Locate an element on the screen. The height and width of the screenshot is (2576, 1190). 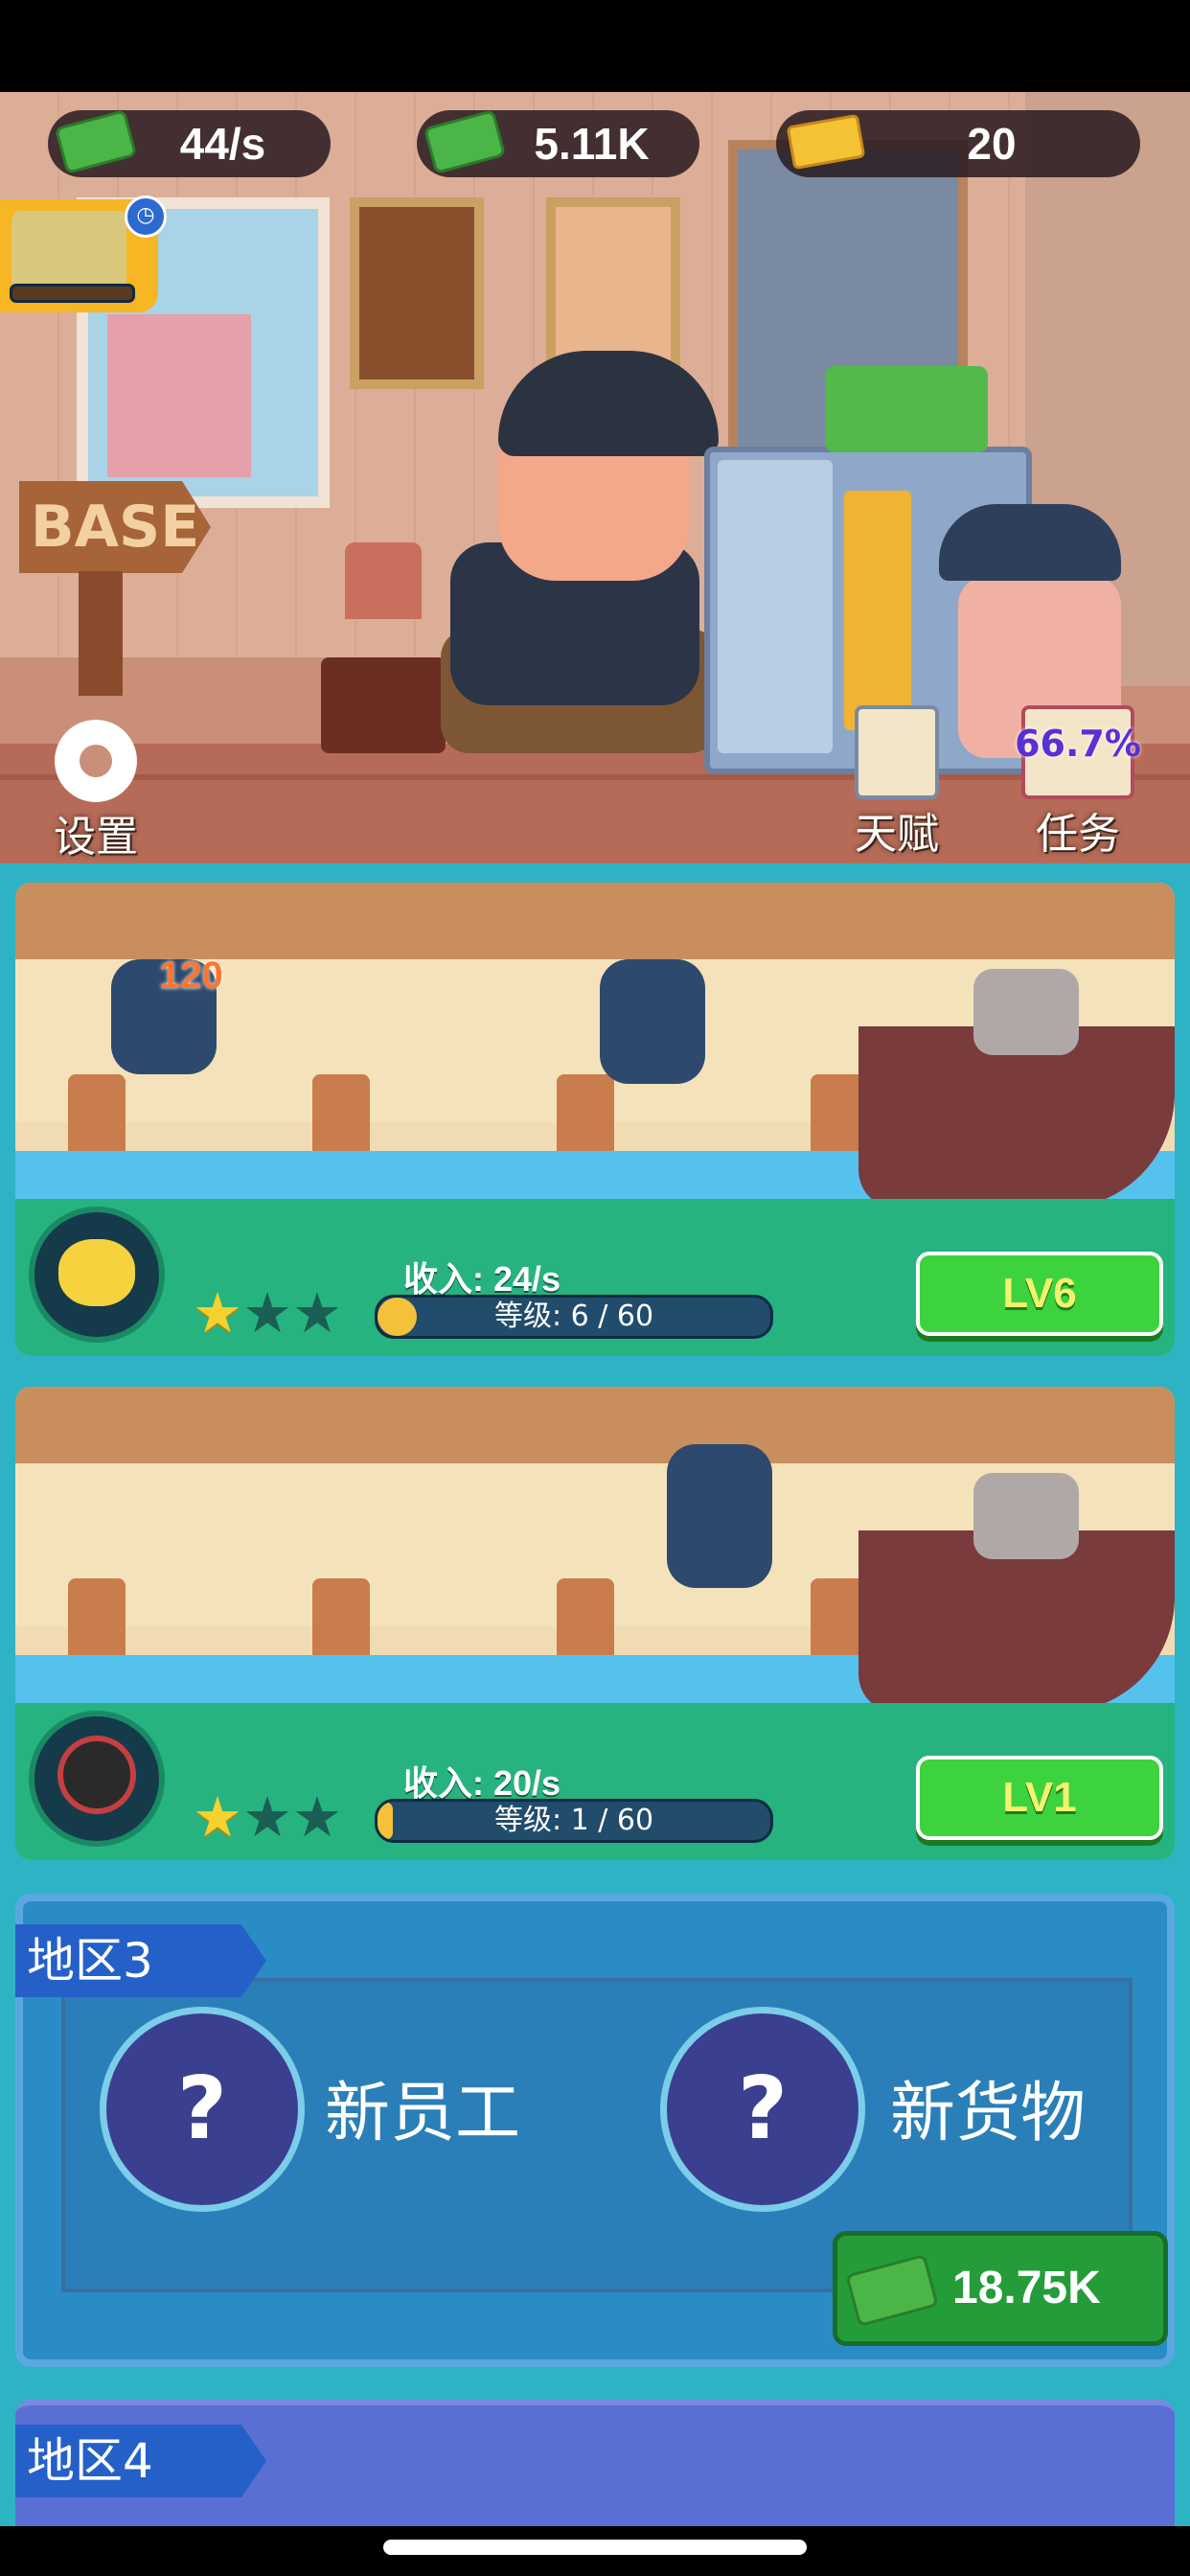
briefcase-timer-bar is located at coordinates (72, 293).